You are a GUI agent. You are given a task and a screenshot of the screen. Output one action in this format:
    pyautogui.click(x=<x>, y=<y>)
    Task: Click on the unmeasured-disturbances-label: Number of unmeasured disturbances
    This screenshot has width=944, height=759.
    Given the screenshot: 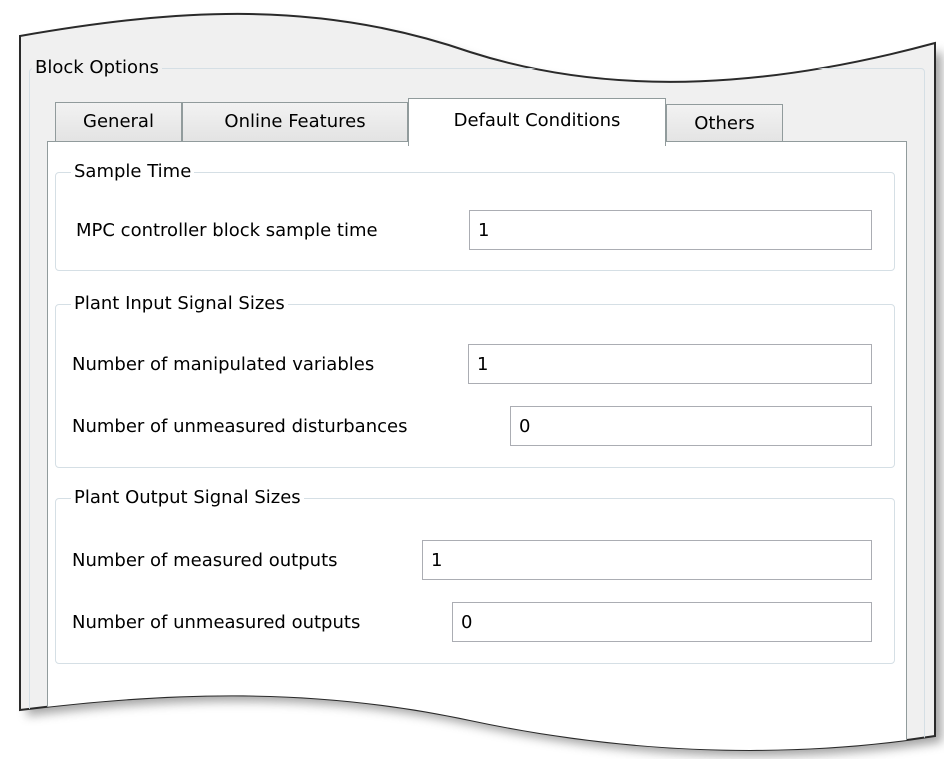 What is the action you would take?
    pyautogui.click(x=240, y=426)
    